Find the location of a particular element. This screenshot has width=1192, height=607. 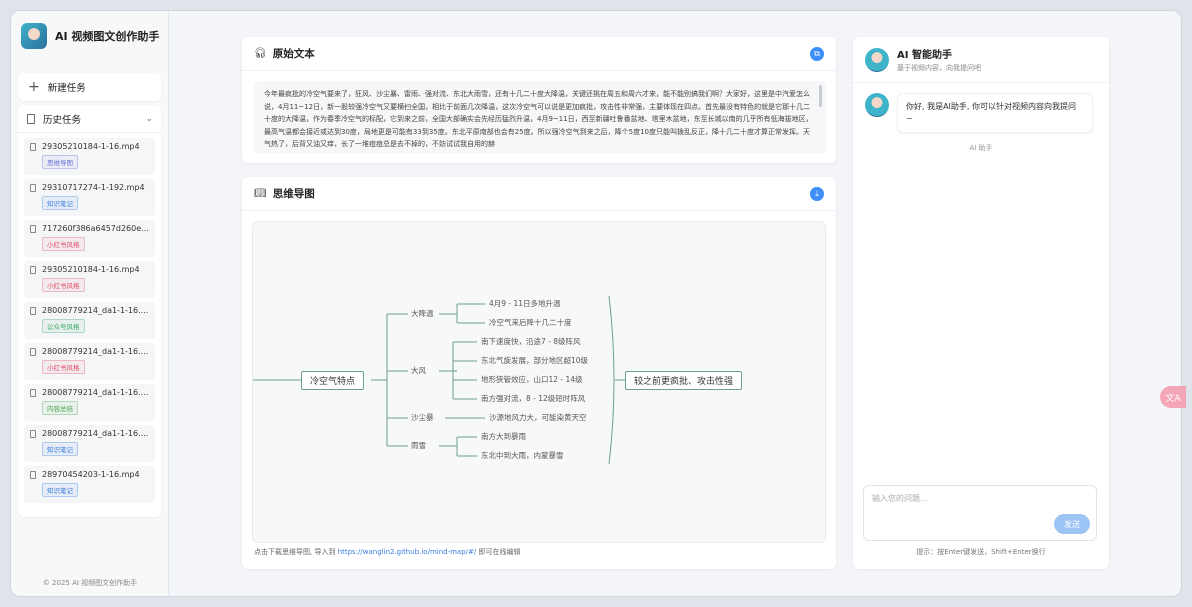

task-name: 29310717274-1-192.mp4 is located at coordinates (93, 187).